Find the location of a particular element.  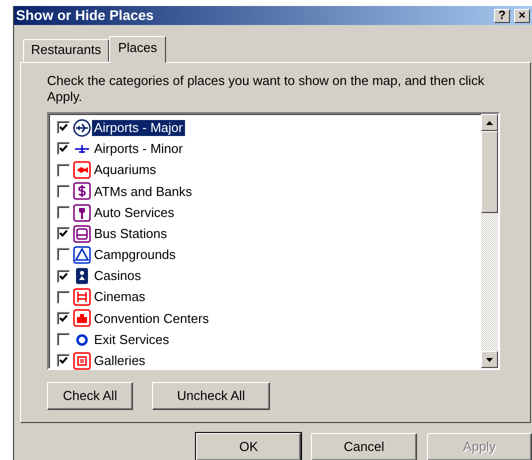

building-icon is located at coordinates (82, 318).